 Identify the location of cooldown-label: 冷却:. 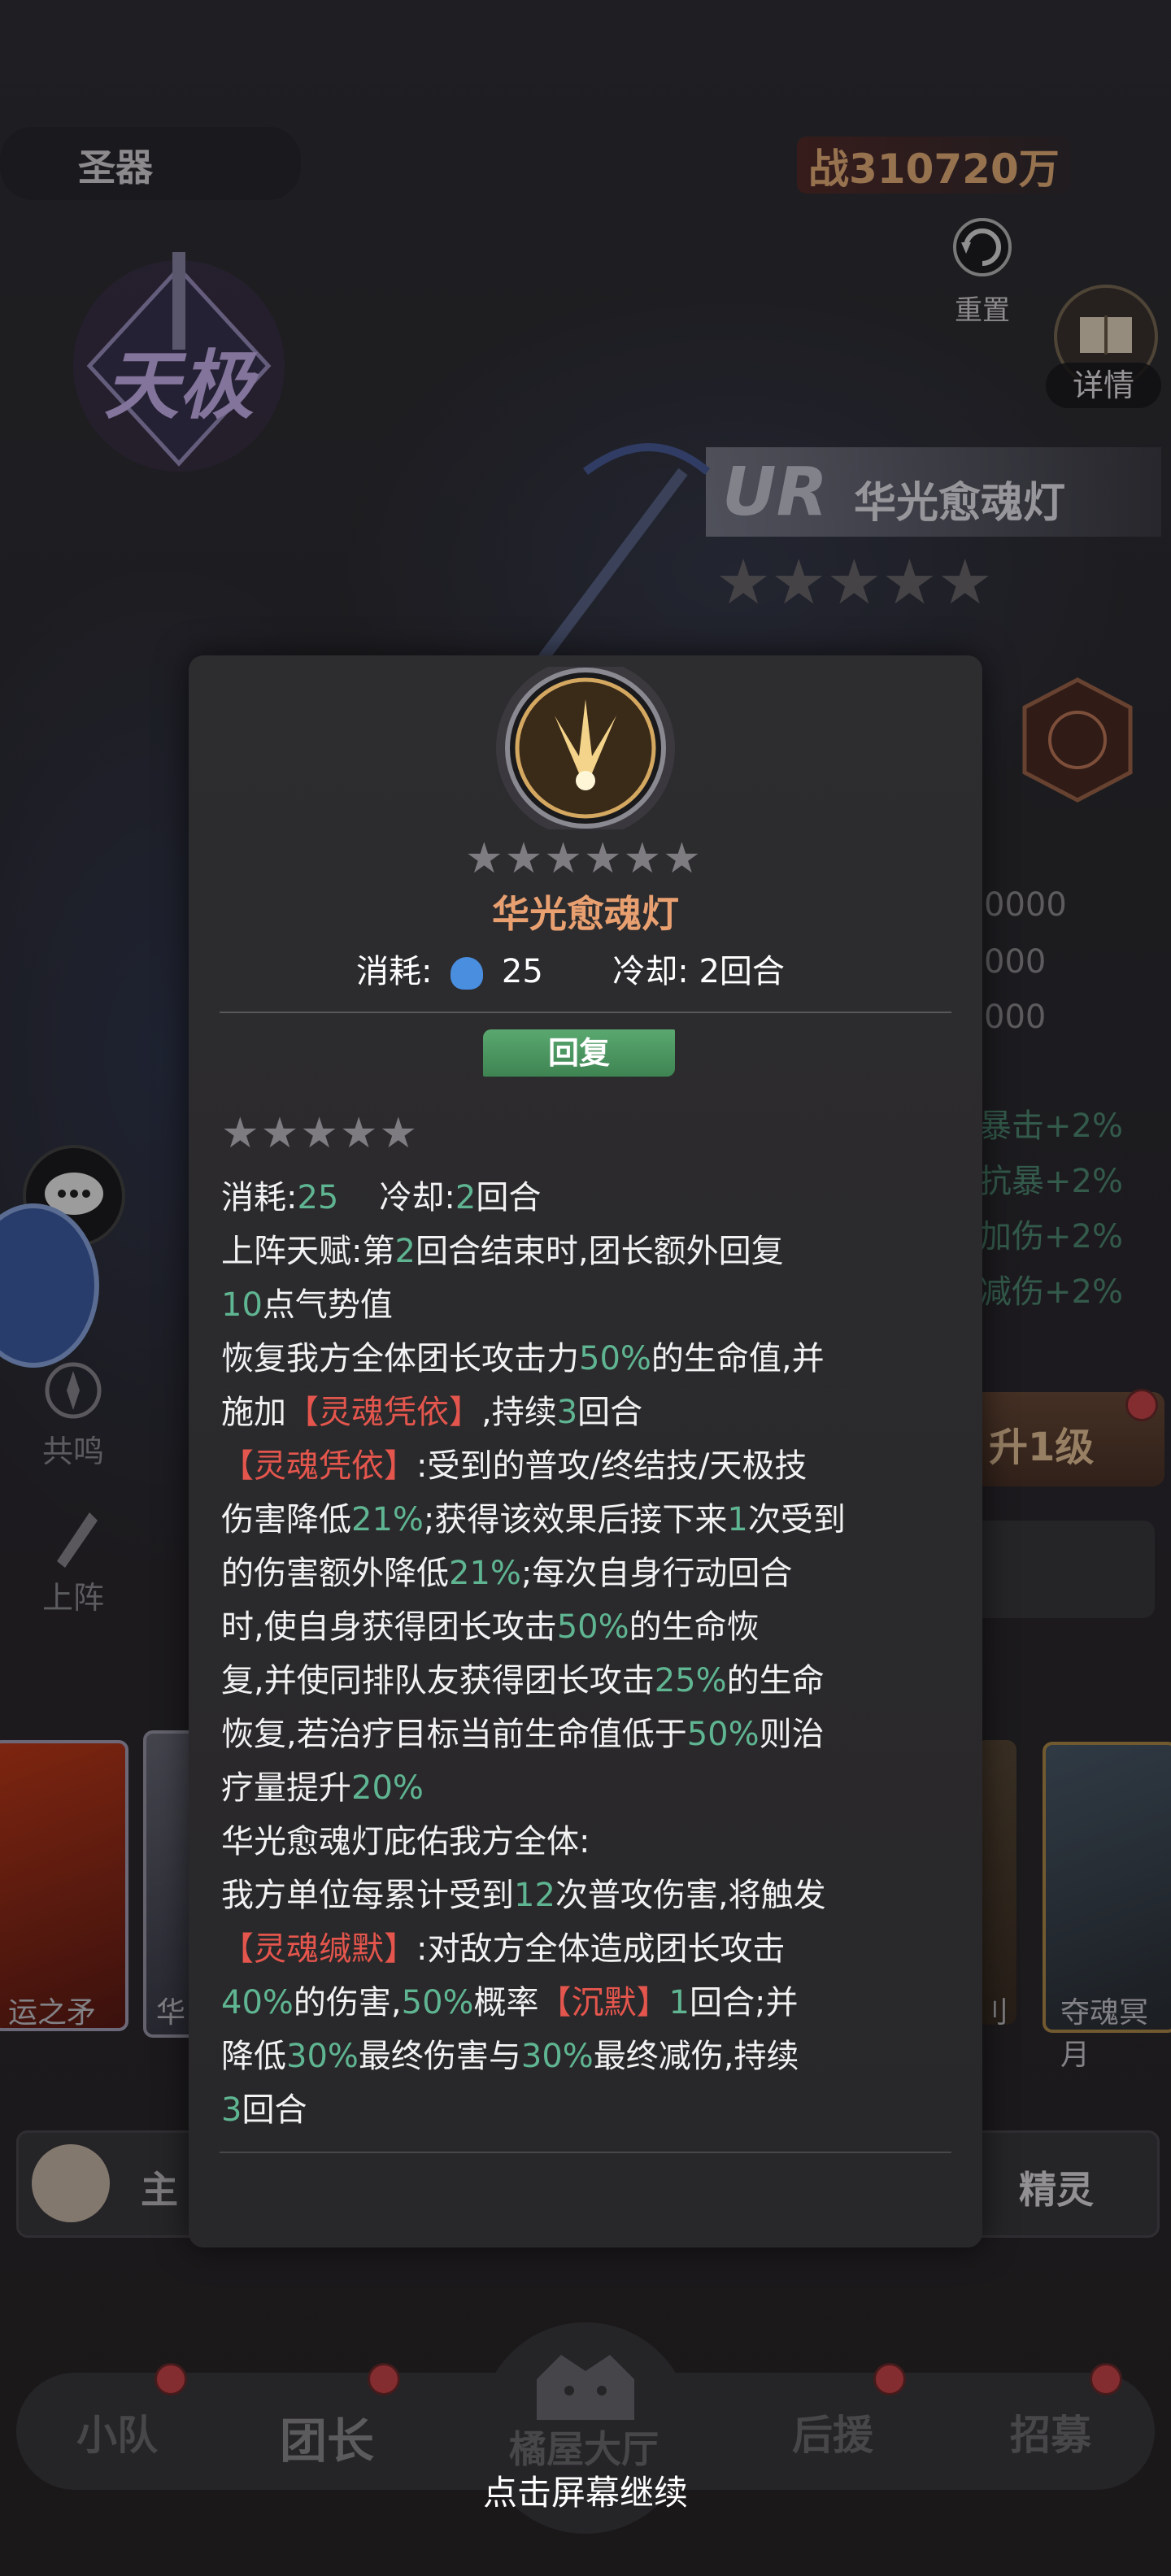
(650, 972).